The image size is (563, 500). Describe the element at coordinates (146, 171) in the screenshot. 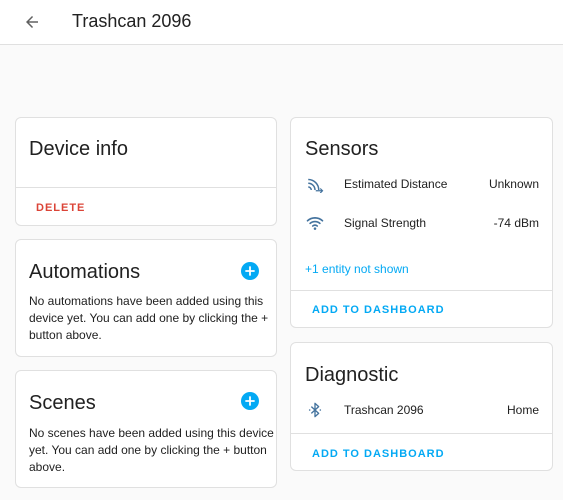

I see `device-info-card: Device info DELETE` at that location.